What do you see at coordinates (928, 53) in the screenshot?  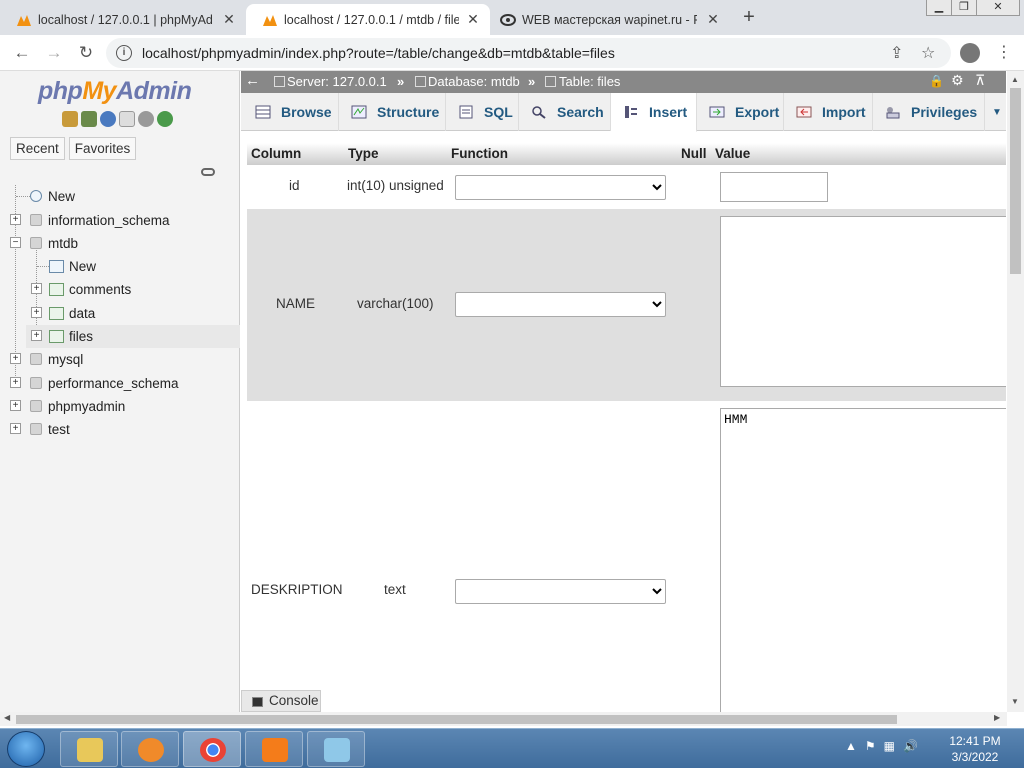 I see `bookmark-star-icon: ☆` at bounding box center [928, 53].